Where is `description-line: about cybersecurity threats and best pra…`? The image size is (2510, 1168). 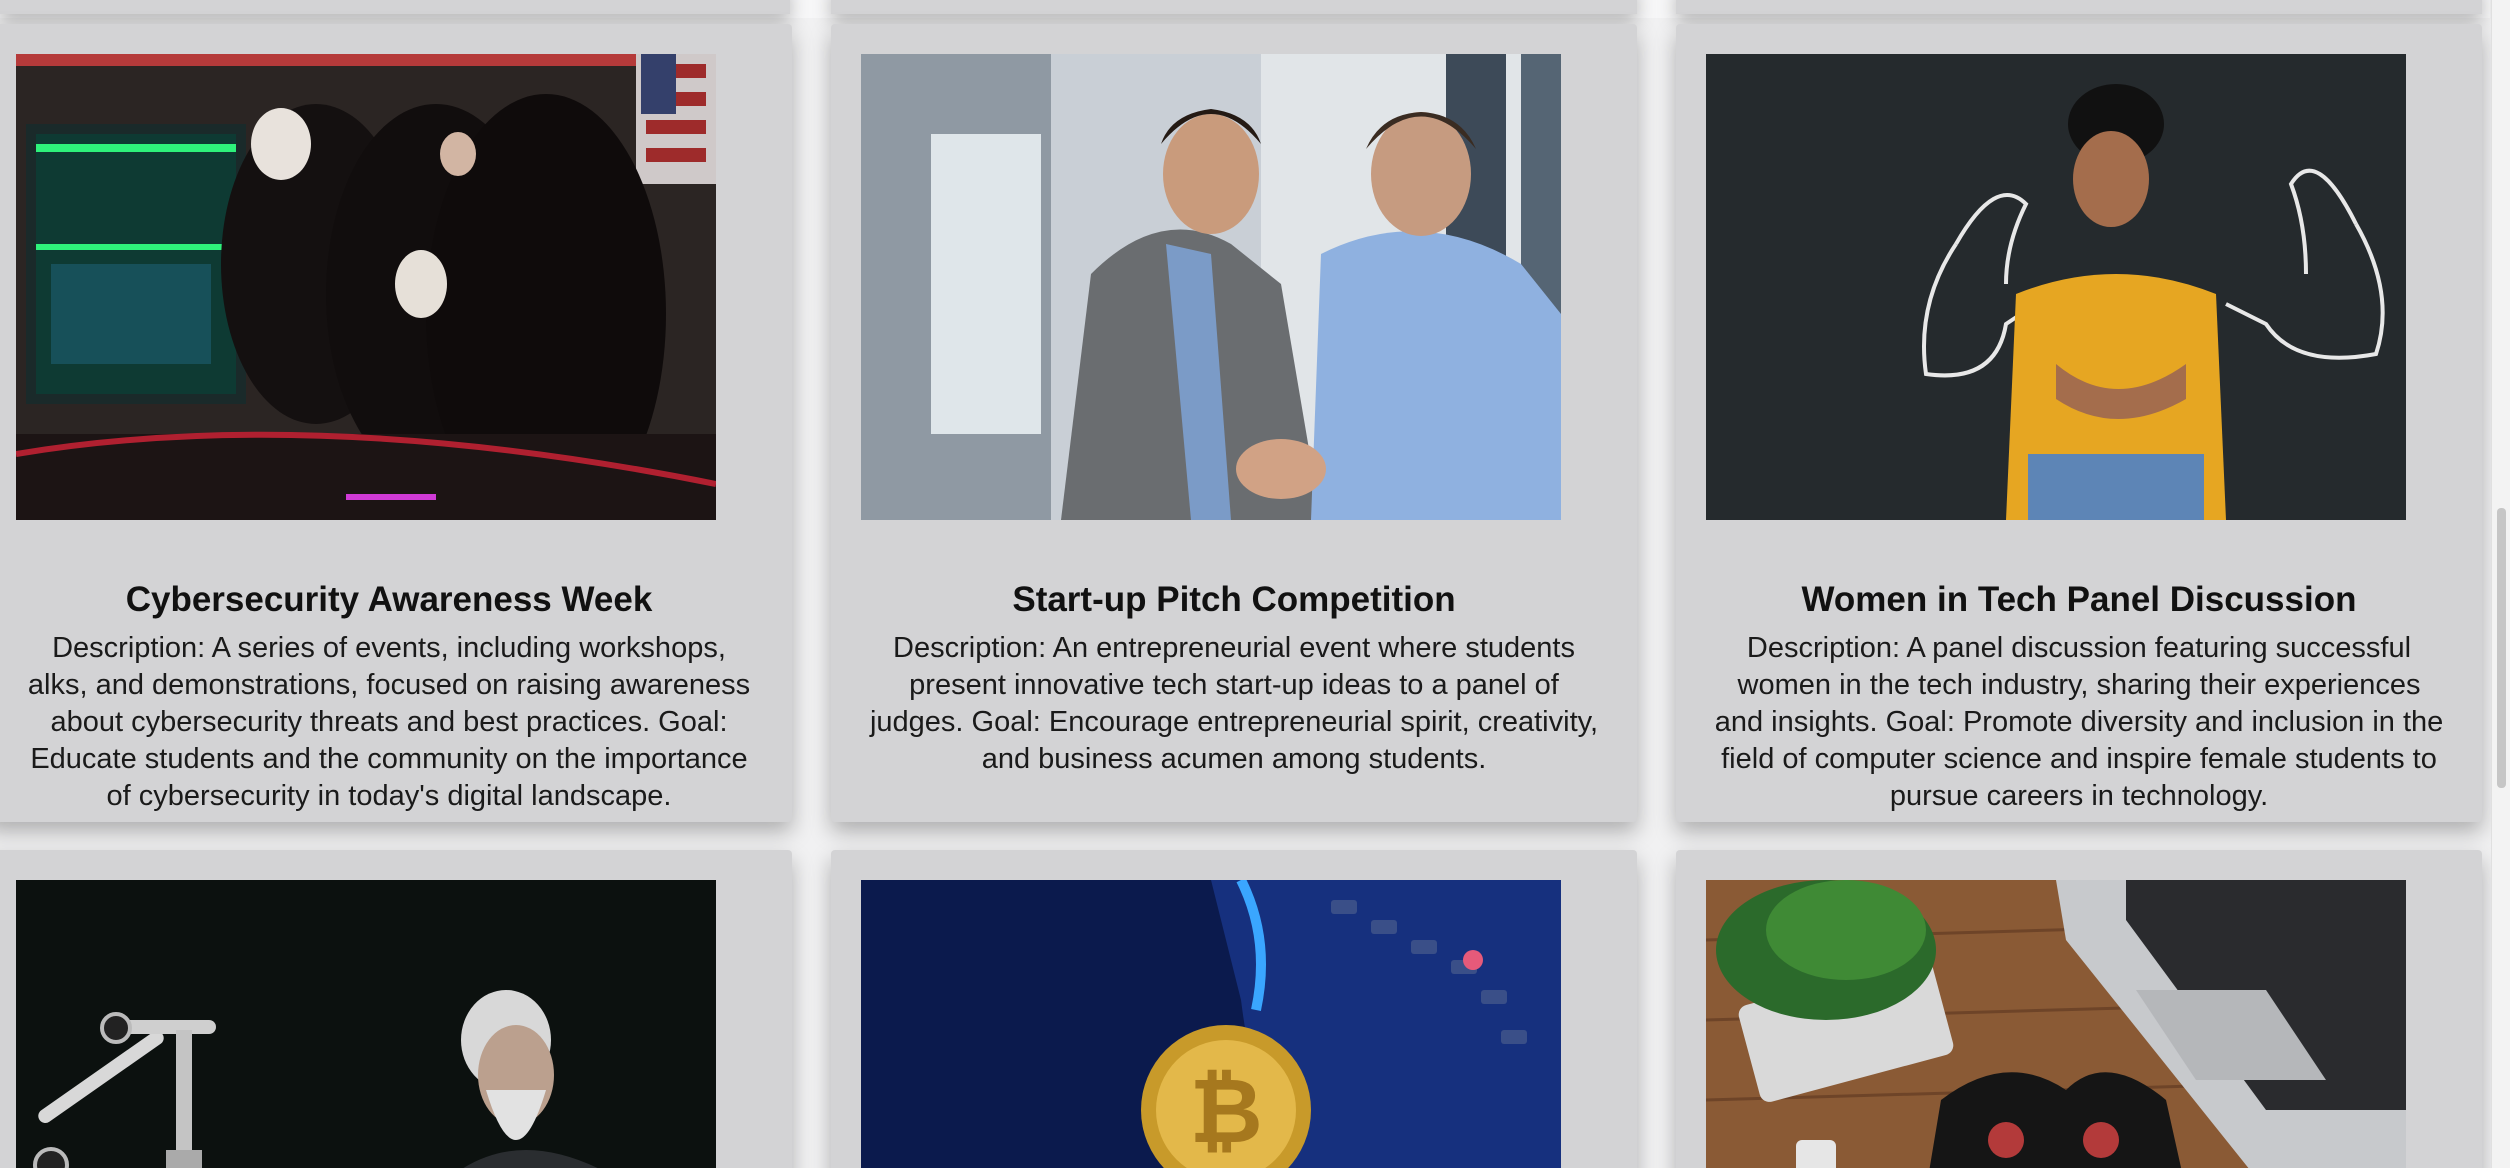 description-line: about cybersecurity threats and best pra… is located at coordinates (389, 722).